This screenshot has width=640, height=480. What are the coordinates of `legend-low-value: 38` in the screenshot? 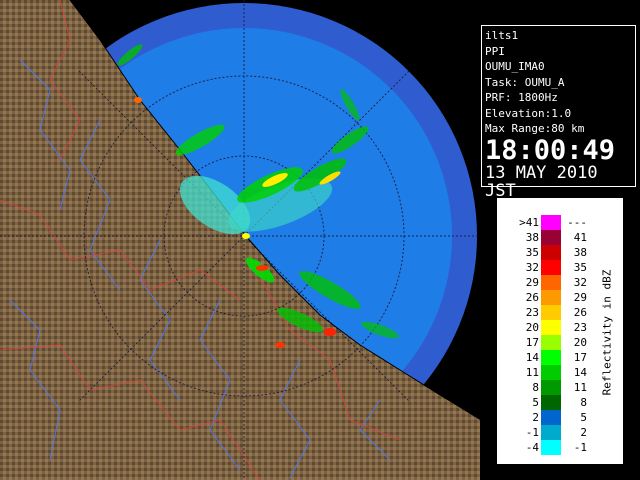 It's located at (532, 237).